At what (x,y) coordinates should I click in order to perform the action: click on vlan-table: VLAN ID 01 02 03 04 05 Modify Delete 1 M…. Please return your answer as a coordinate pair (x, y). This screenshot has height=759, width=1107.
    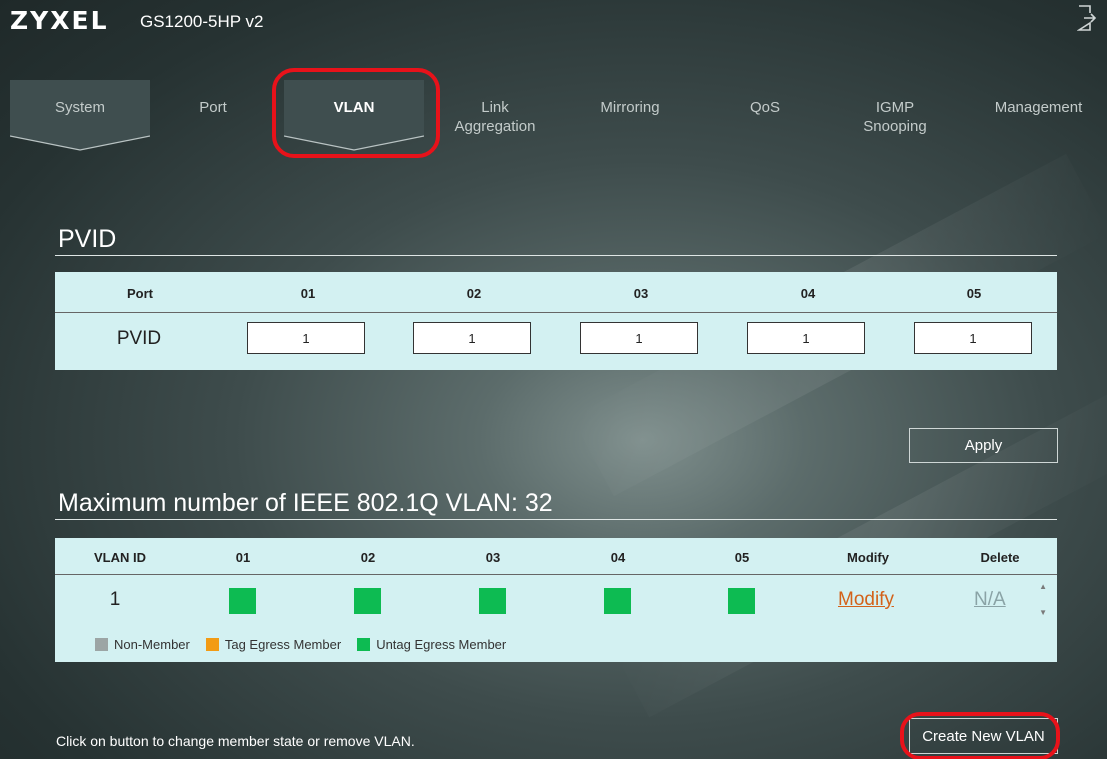
    Looking at the image, I should click on (556, 600).